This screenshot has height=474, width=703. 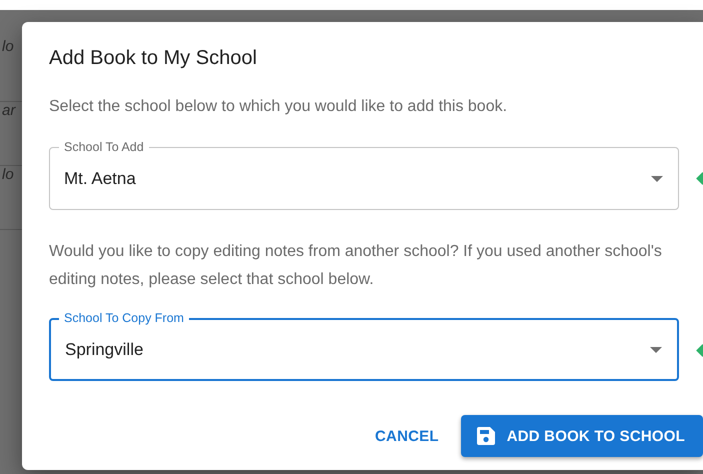 What do you see at coordinates (581, 436) in the screenshot?
I see `add-book-button: ADD BOOK TO SCHOOL` at bounding box center [581, 436].